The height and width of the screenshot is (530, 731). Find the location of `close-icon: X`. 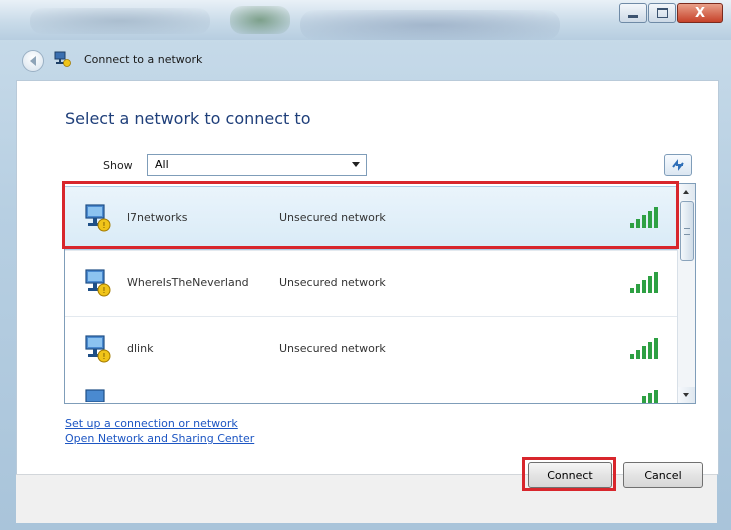

close-icon: X is located at coordinates (700, 13).